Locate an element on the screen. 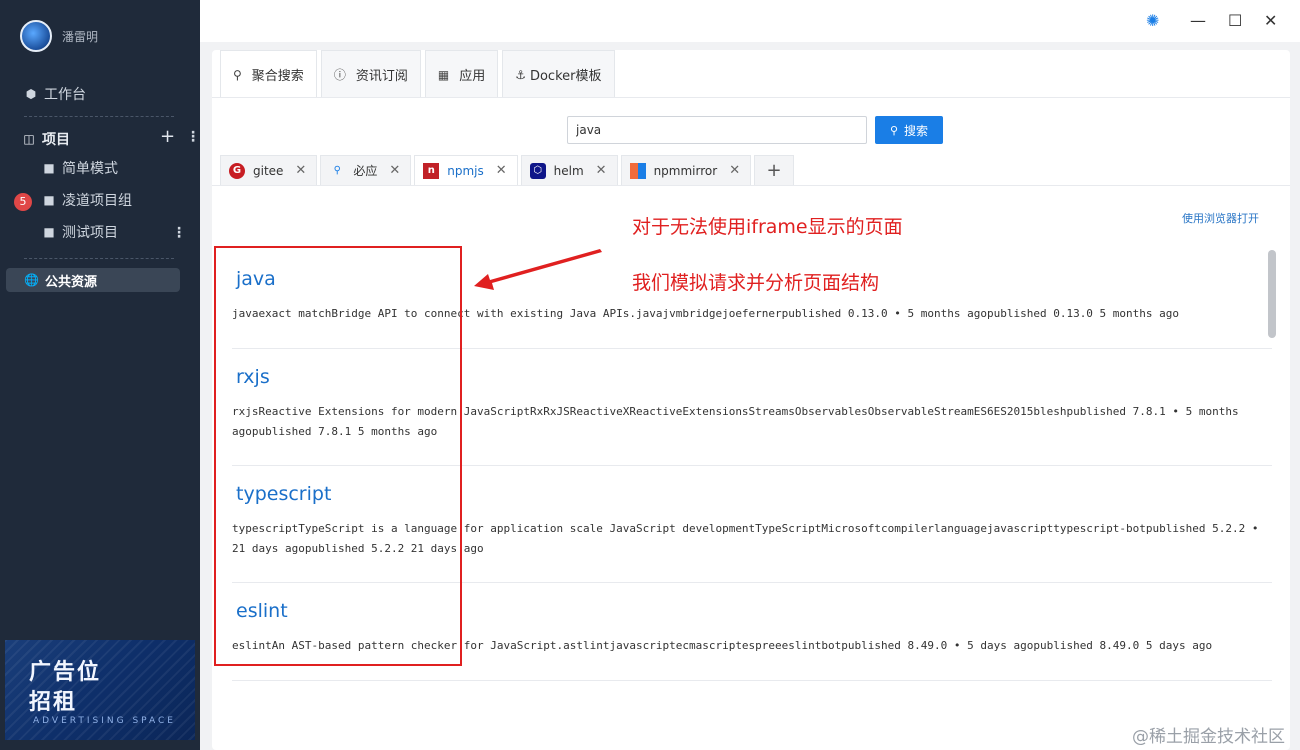  sidebar-item-lingdao-group: ■ 凌道项目组 is located at coordinates (100, 200).